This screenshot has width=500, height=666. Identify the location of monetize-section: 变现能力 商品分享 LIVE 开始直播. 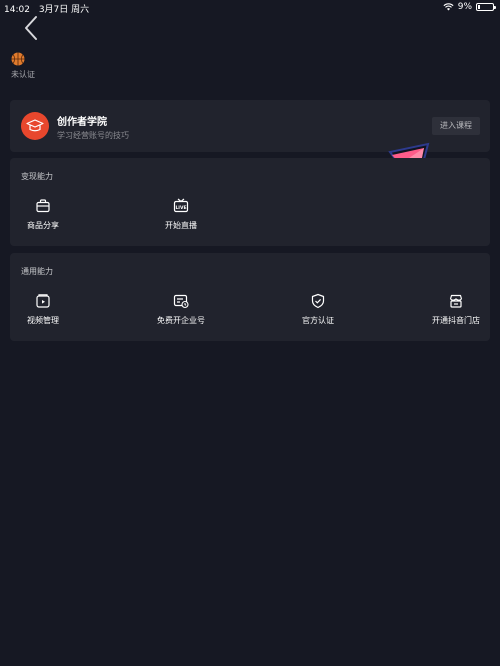
(250, 202).